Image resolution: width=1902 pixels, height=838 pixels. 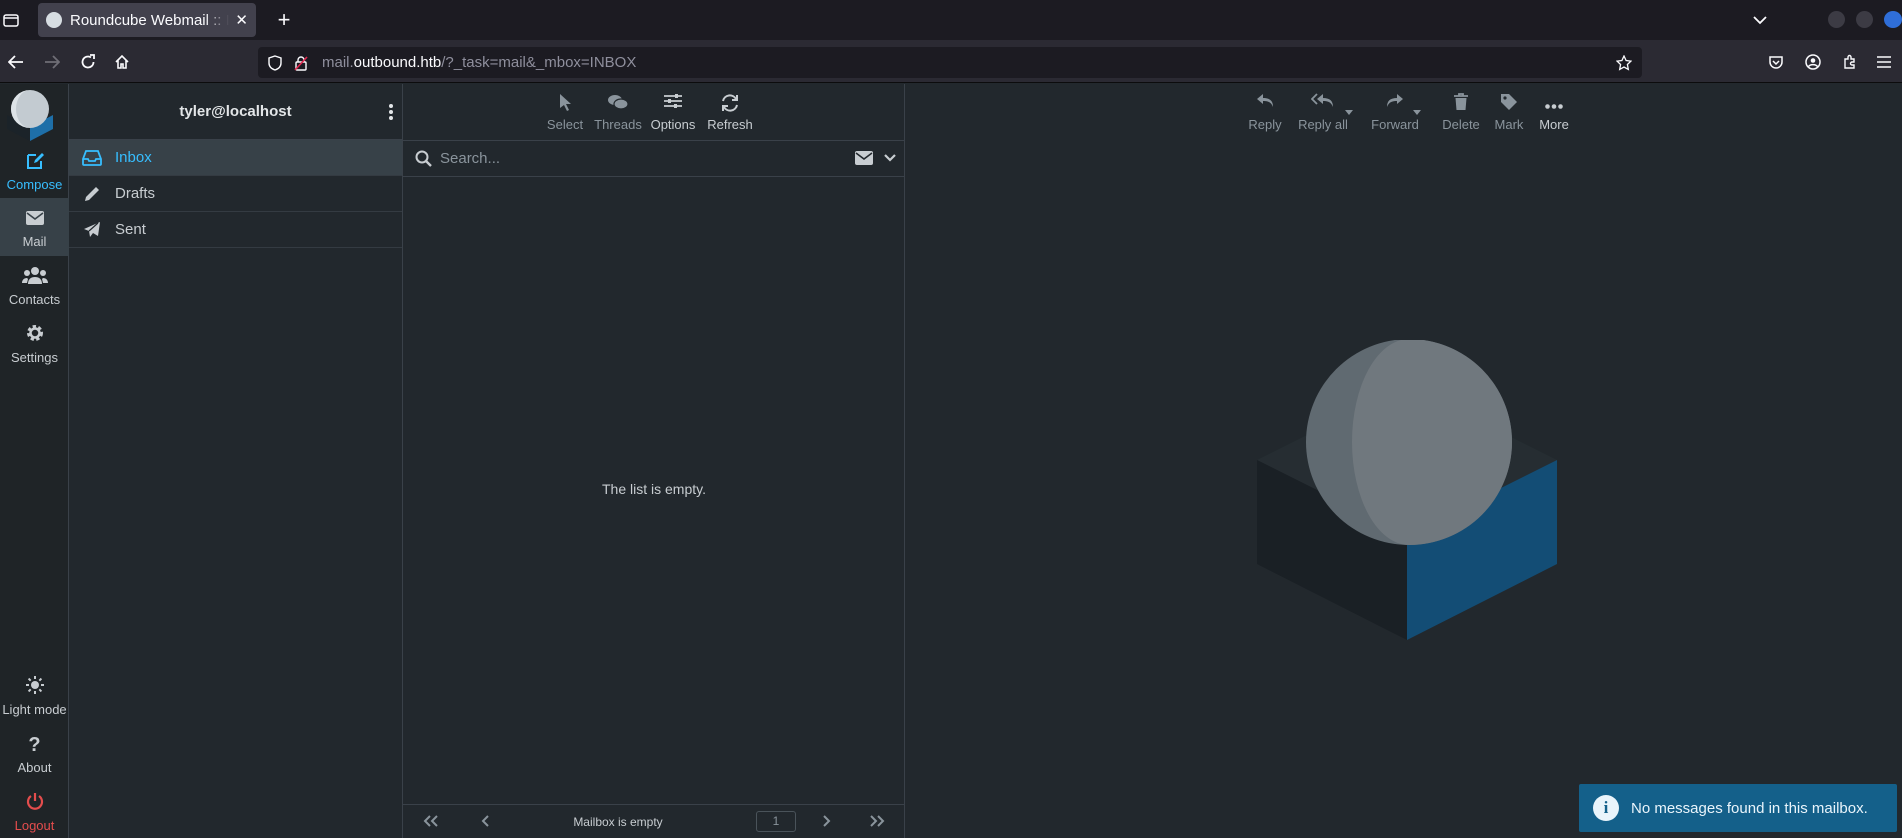 I want to click on maximize-window-icon, so click(x=1864, y=19).